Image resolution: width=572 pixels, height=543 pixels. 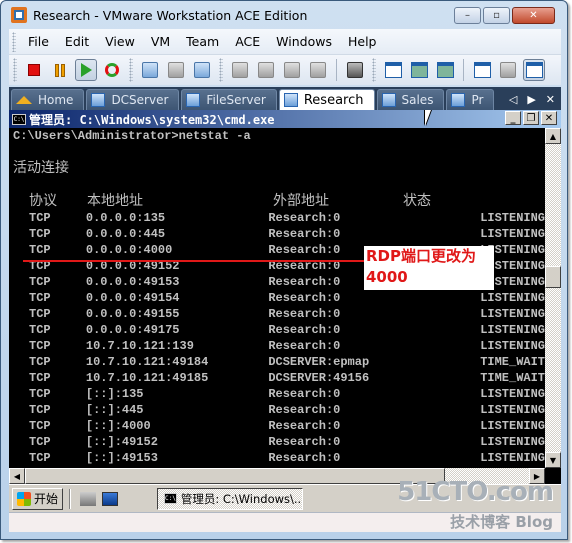 I want to click on windows-logo-icon, so click(x=24, y=498).